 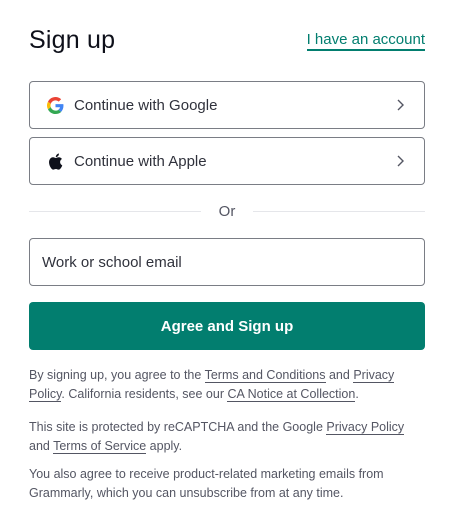 What do you see at coordinates (41, 446) in the screenshot?
I see `recaptcha-text: and` at bounding box center [41, 446].